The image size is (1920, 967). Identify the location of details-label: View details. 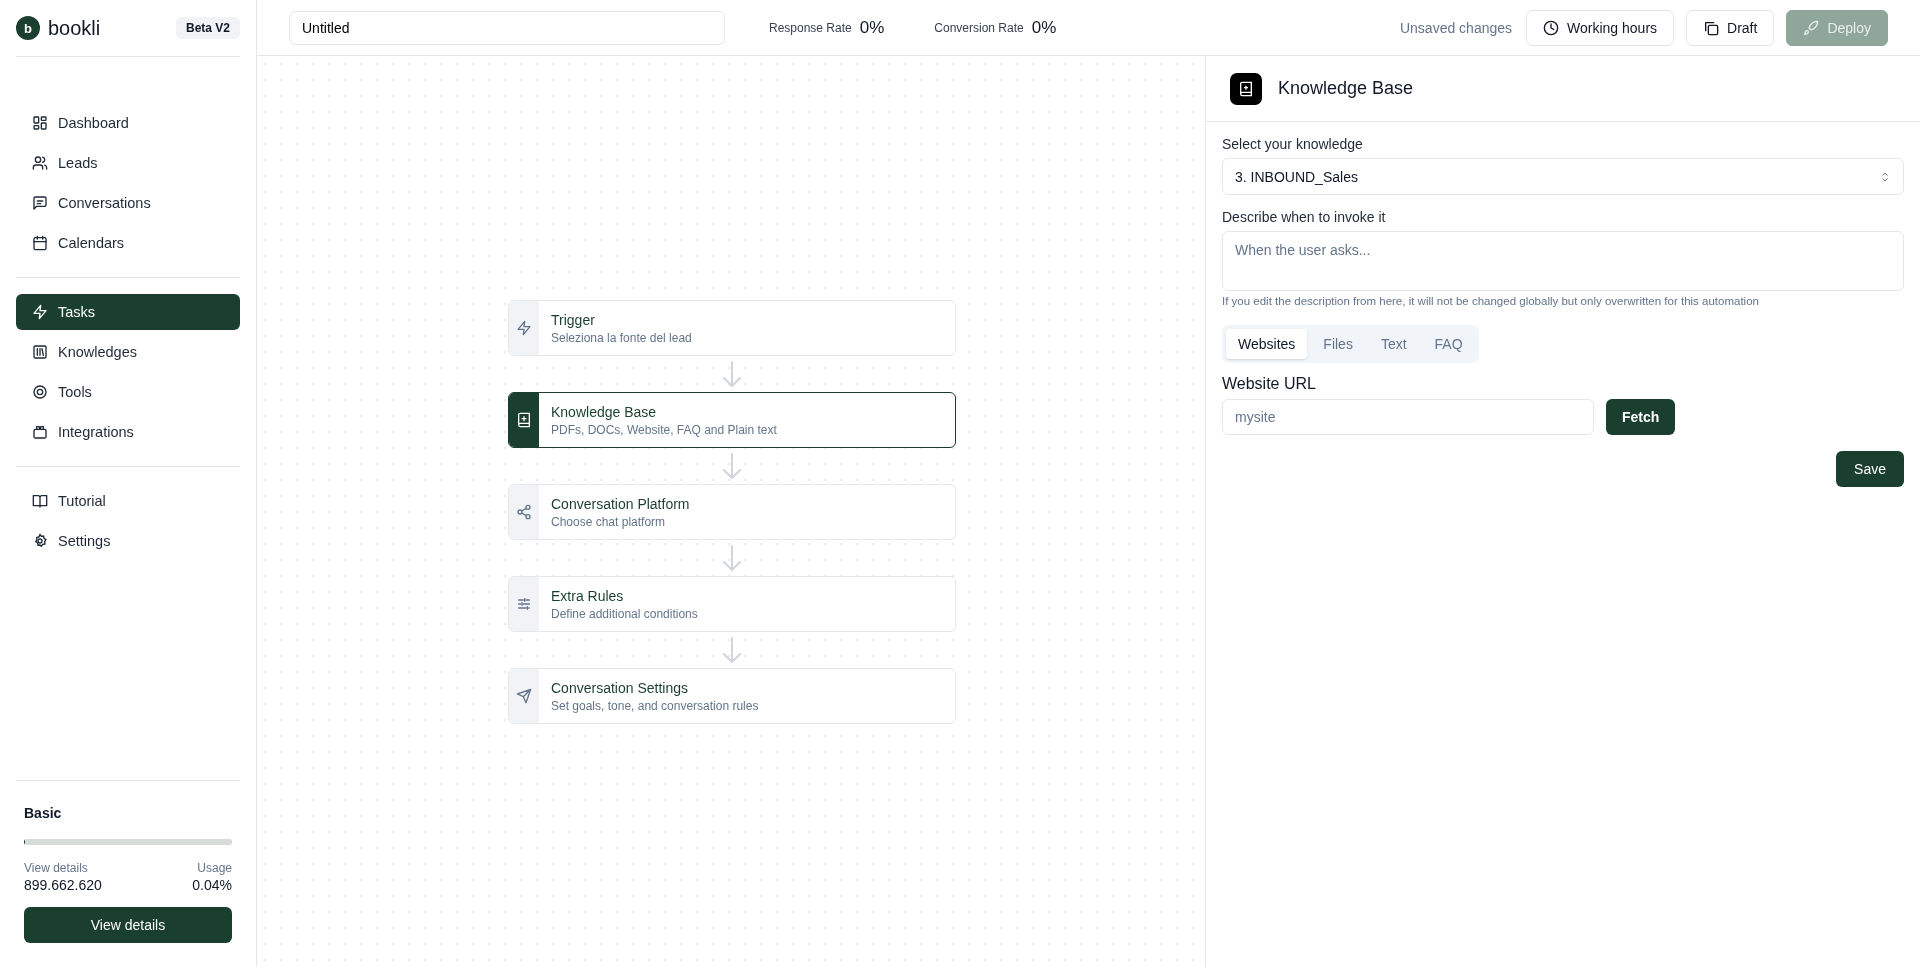
(56, 868).